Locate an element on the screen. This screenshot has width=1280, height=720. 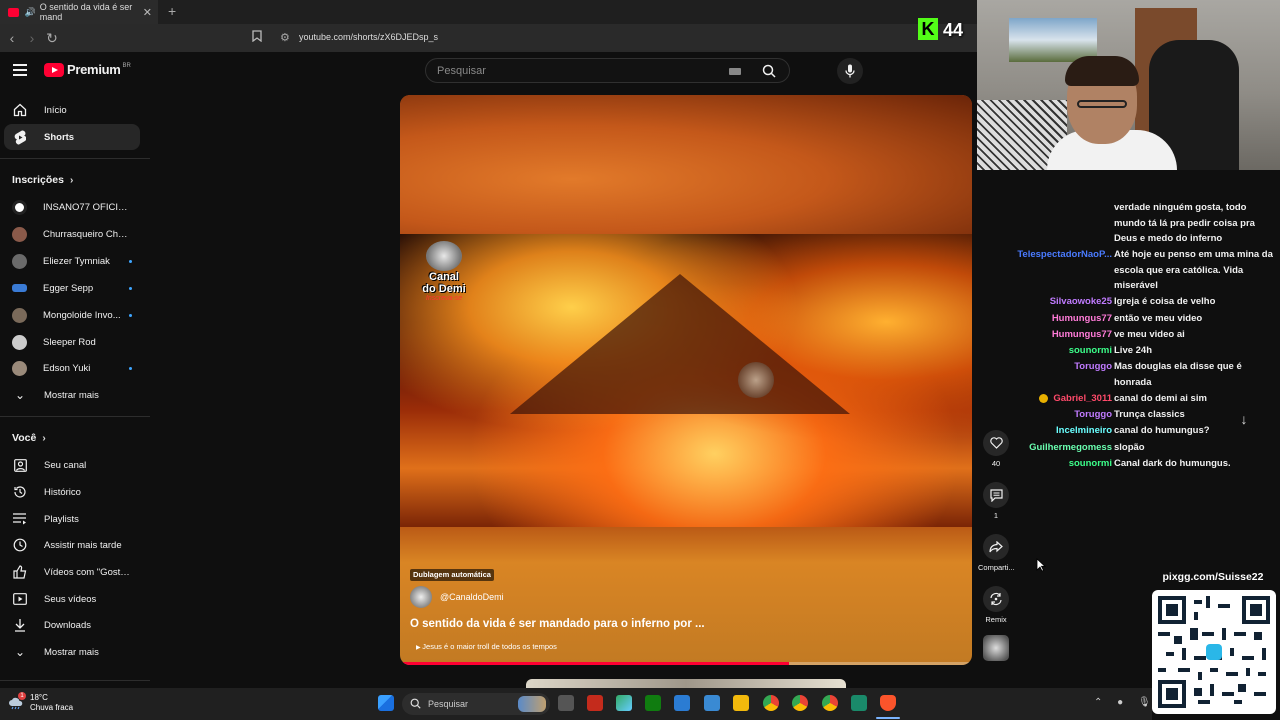
remix-button is located at coordinates (996, 599).